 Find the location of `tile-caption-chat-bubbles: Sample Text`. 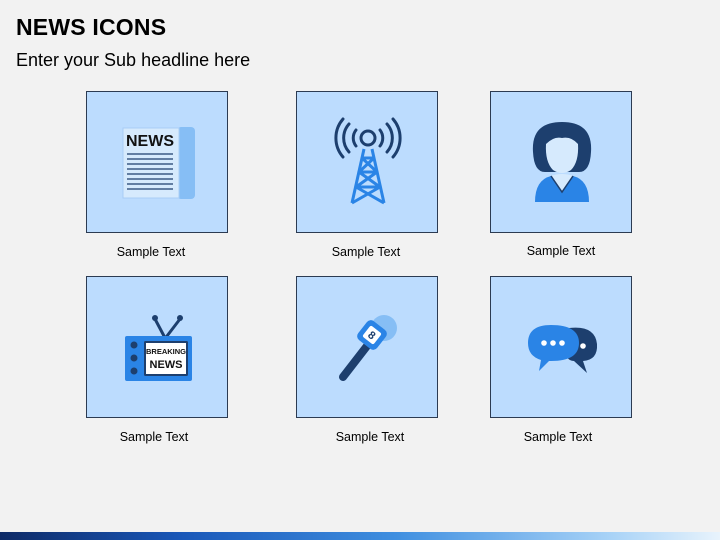

tile-caption-chat-bubbles: Sample Text is located at coordinates (558, 437).